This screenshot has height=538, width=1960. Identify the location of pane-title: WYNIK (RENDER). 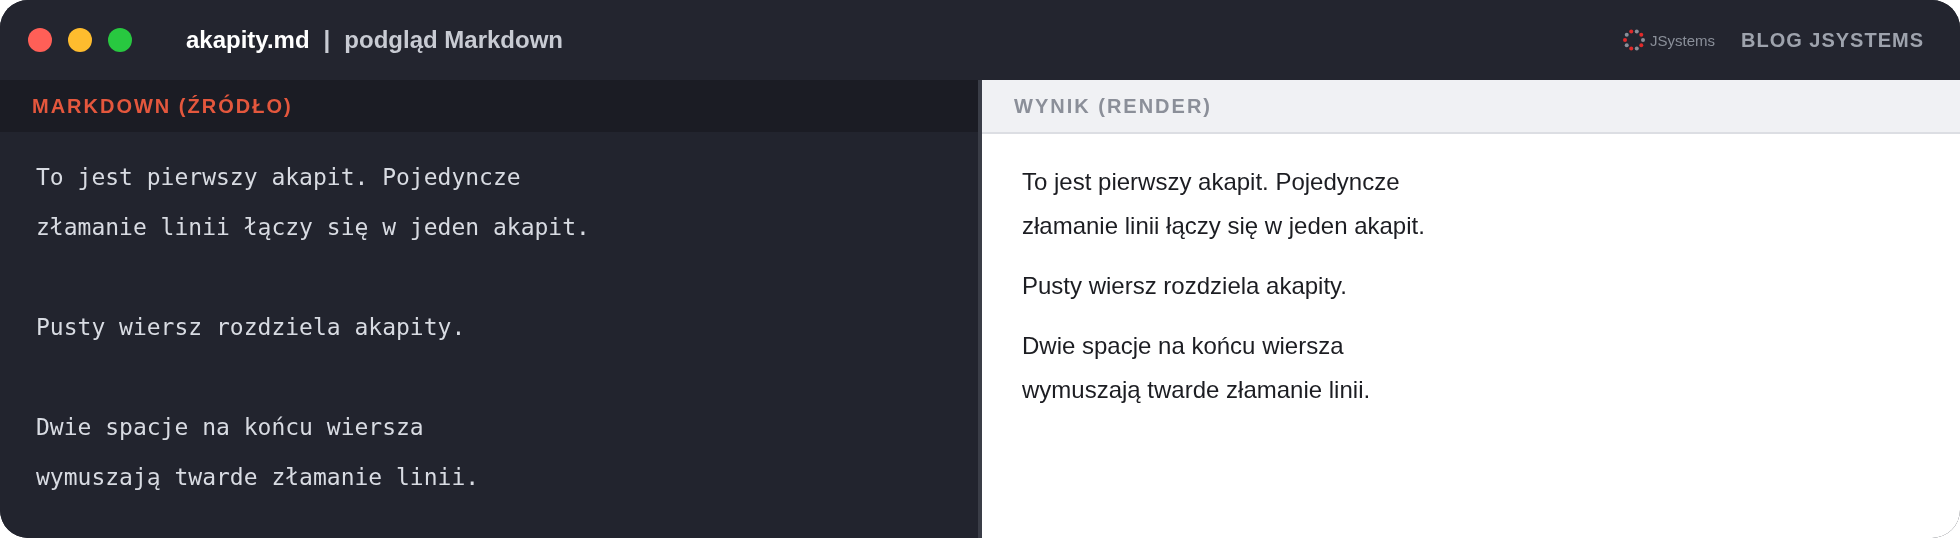
(1113, 106).